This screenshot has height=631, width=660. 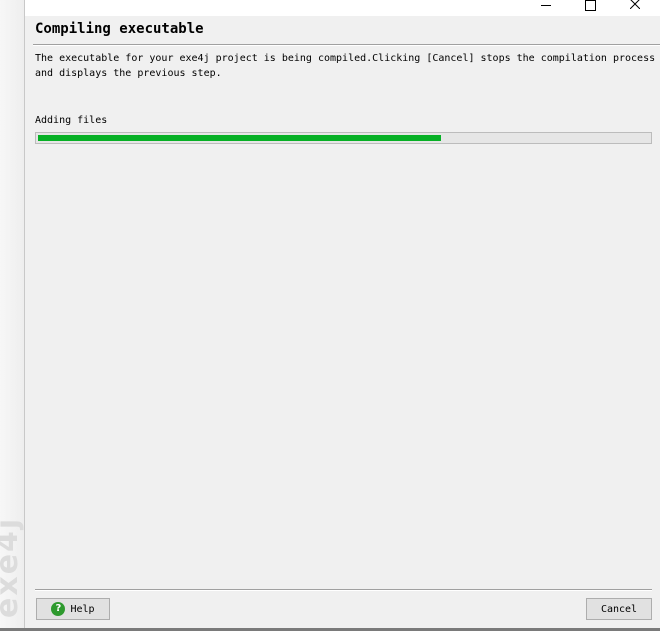 I want to click on side-banner: exe4j, so click(x=12, y=315).